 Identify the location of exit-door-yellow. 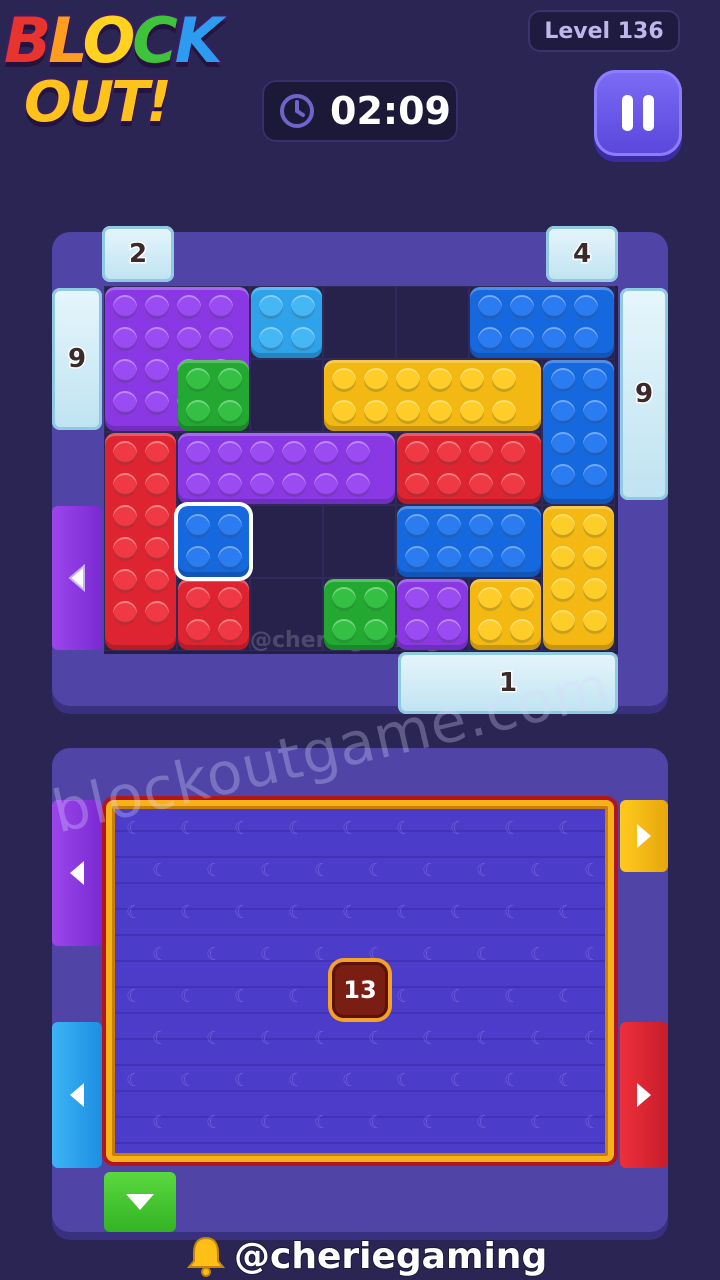
(644, 836).